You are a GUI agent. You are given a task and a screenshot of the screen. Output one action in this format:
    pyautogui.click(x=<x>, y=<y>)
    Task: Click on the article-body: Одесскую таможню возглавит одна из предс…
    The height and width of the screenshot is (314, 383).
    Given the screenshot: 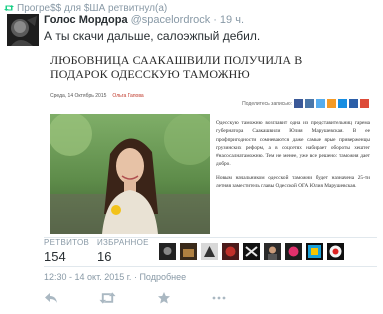 What is the action you would take?
    pyautogui.click(x=293, y=157)
    